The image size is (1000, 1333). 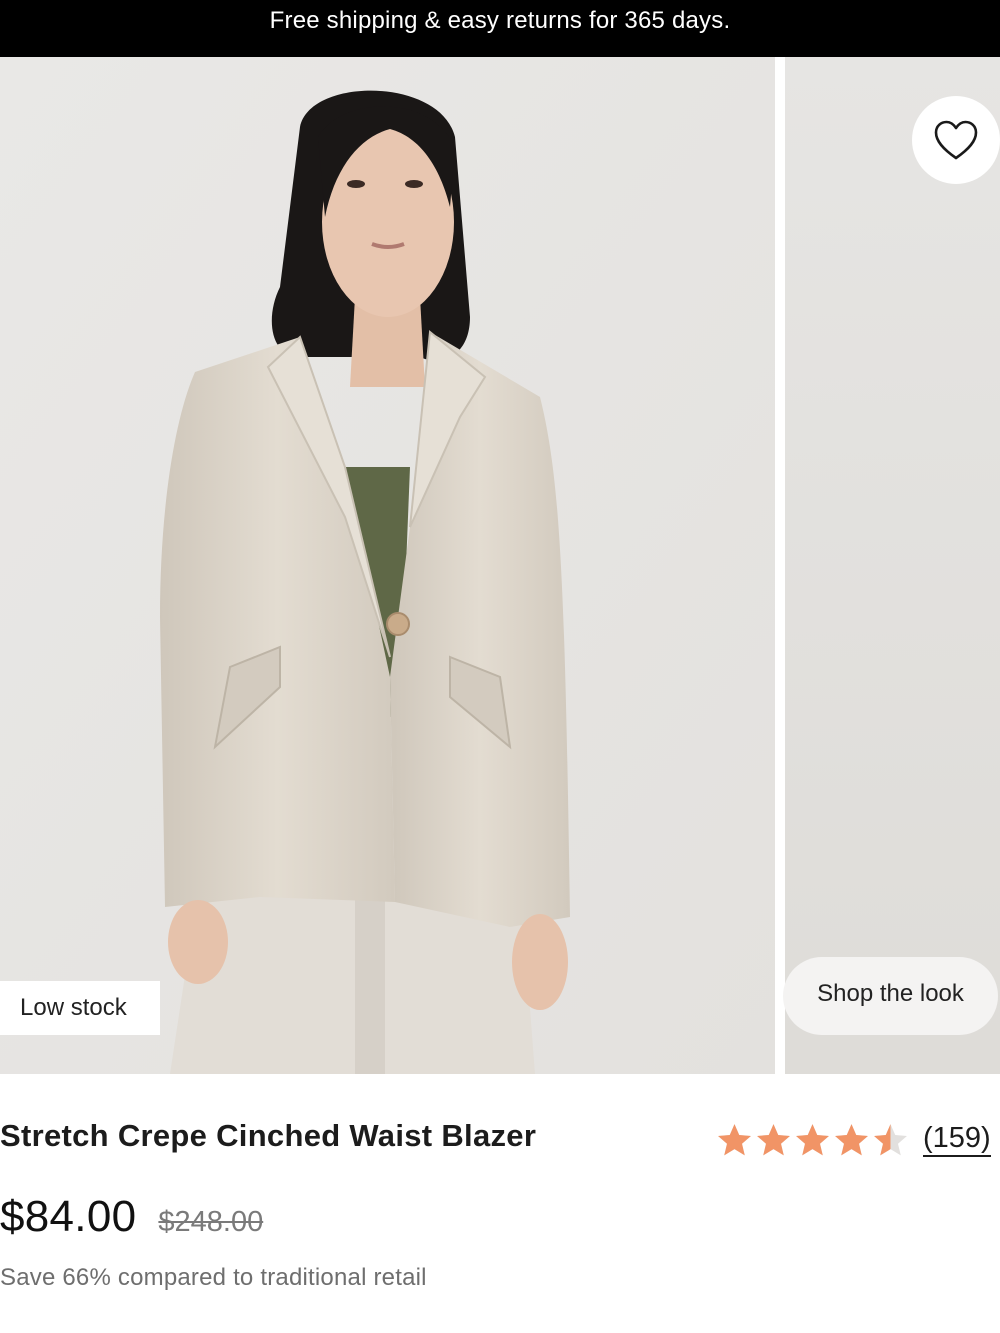 I want to click on shop-the-look-label: Shop the look, so click(x=890, y=993).